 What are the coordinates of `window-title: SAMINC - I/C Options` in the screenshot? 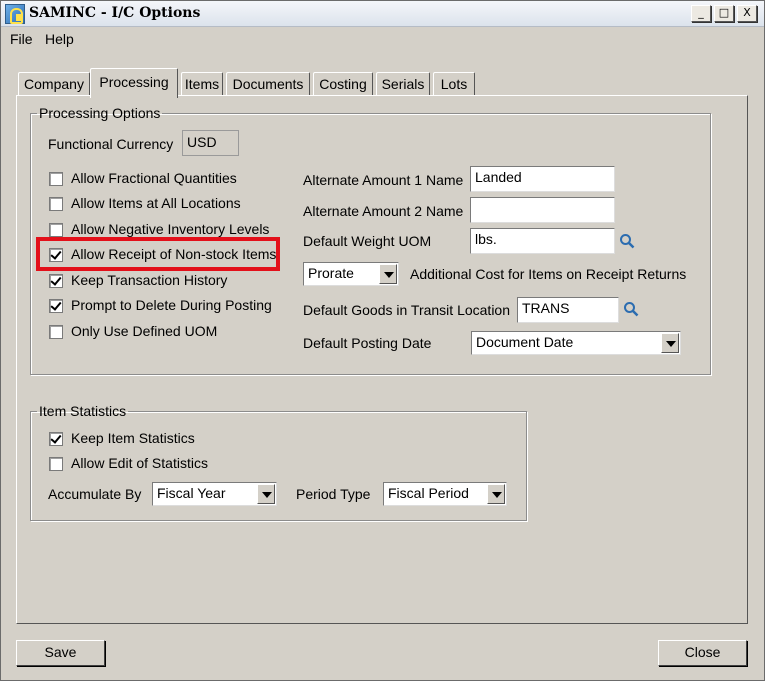 It's located at (115, 13).